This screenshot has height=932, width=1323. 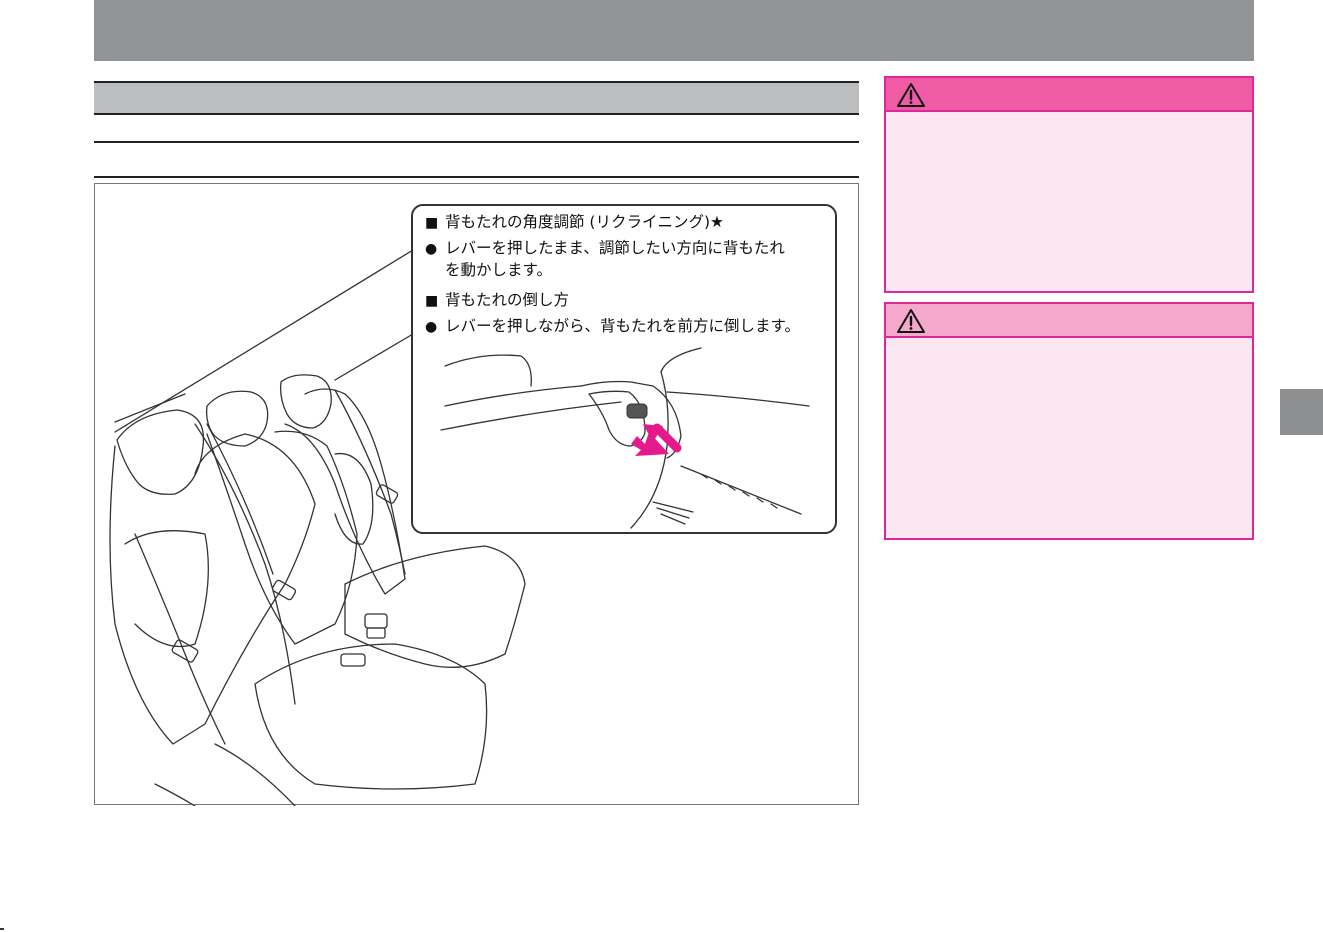 What do you see at coordinates (911, 95) in the screenshot?
I see `warning-triangle-icon` at bounding box center [911, 95].